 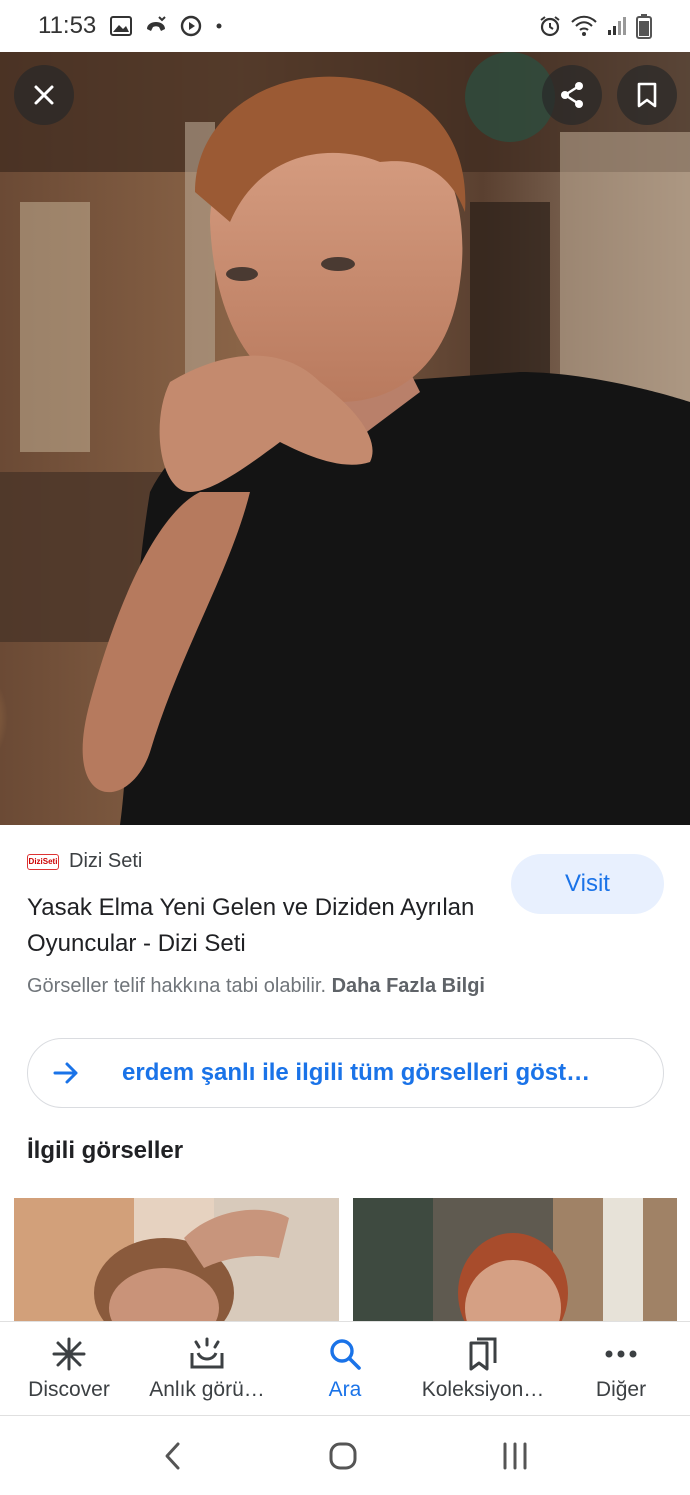 I want to click on collections-icon, so click(x=483, y=1353).